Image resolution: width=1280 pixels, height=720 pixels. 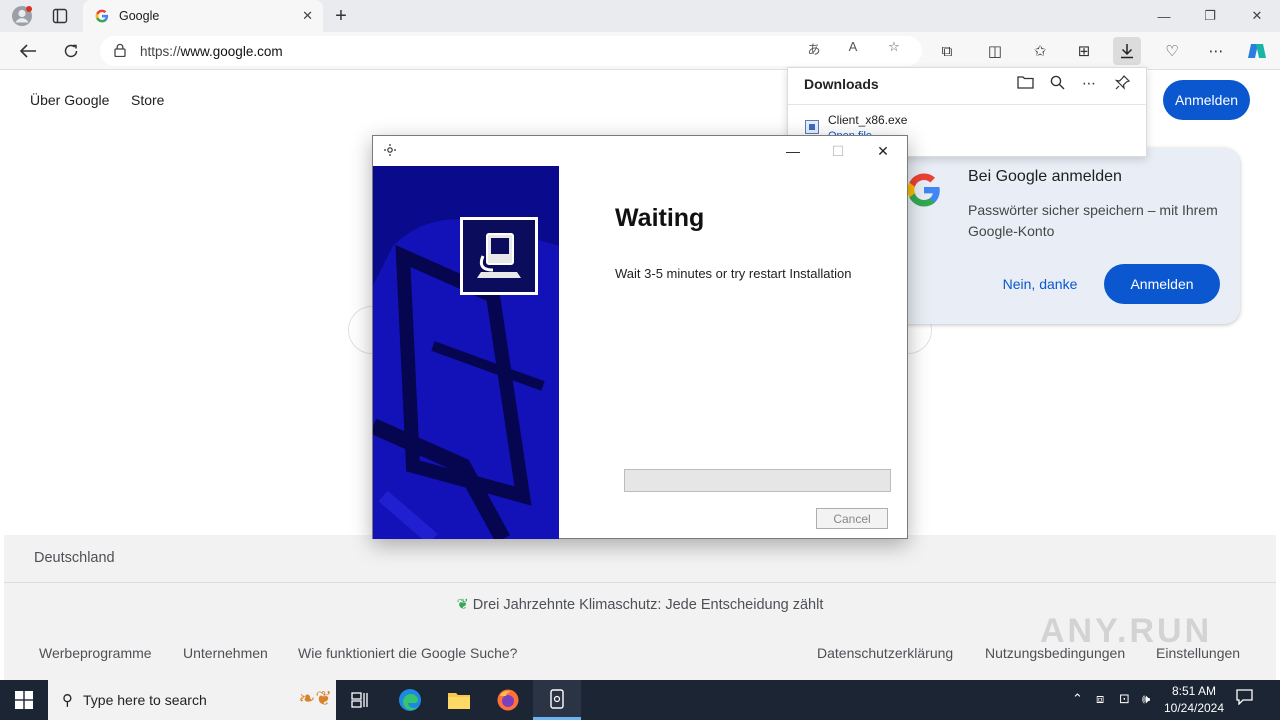 I want to click on signin-prompt-button: Anmelden, so click(x=1162, y=284).